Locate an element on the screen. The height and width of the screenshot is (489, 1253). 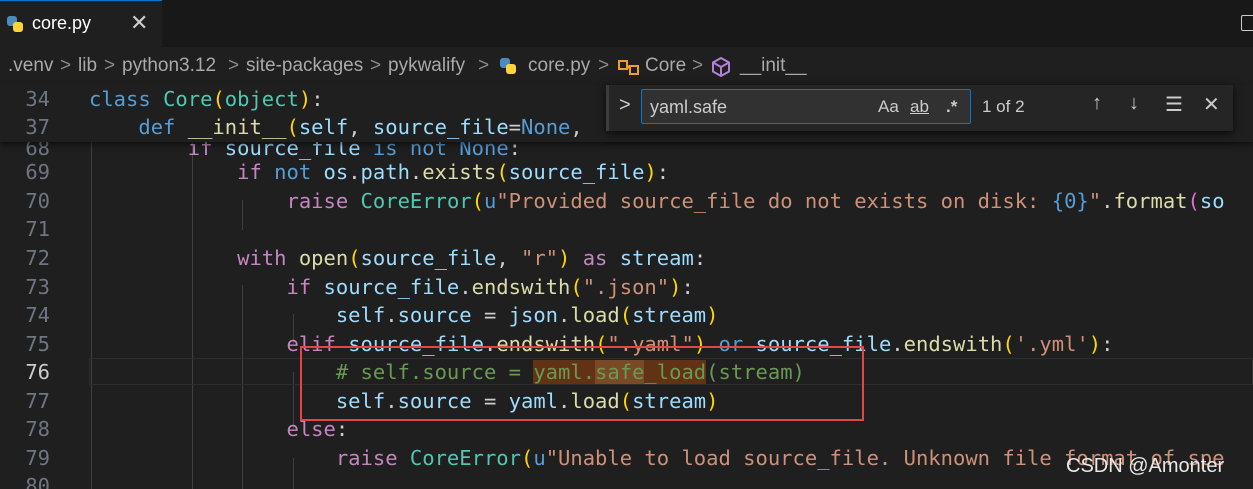
previous-match-arrow-up-icon: ↑ is located at coordinates (1097, 103).